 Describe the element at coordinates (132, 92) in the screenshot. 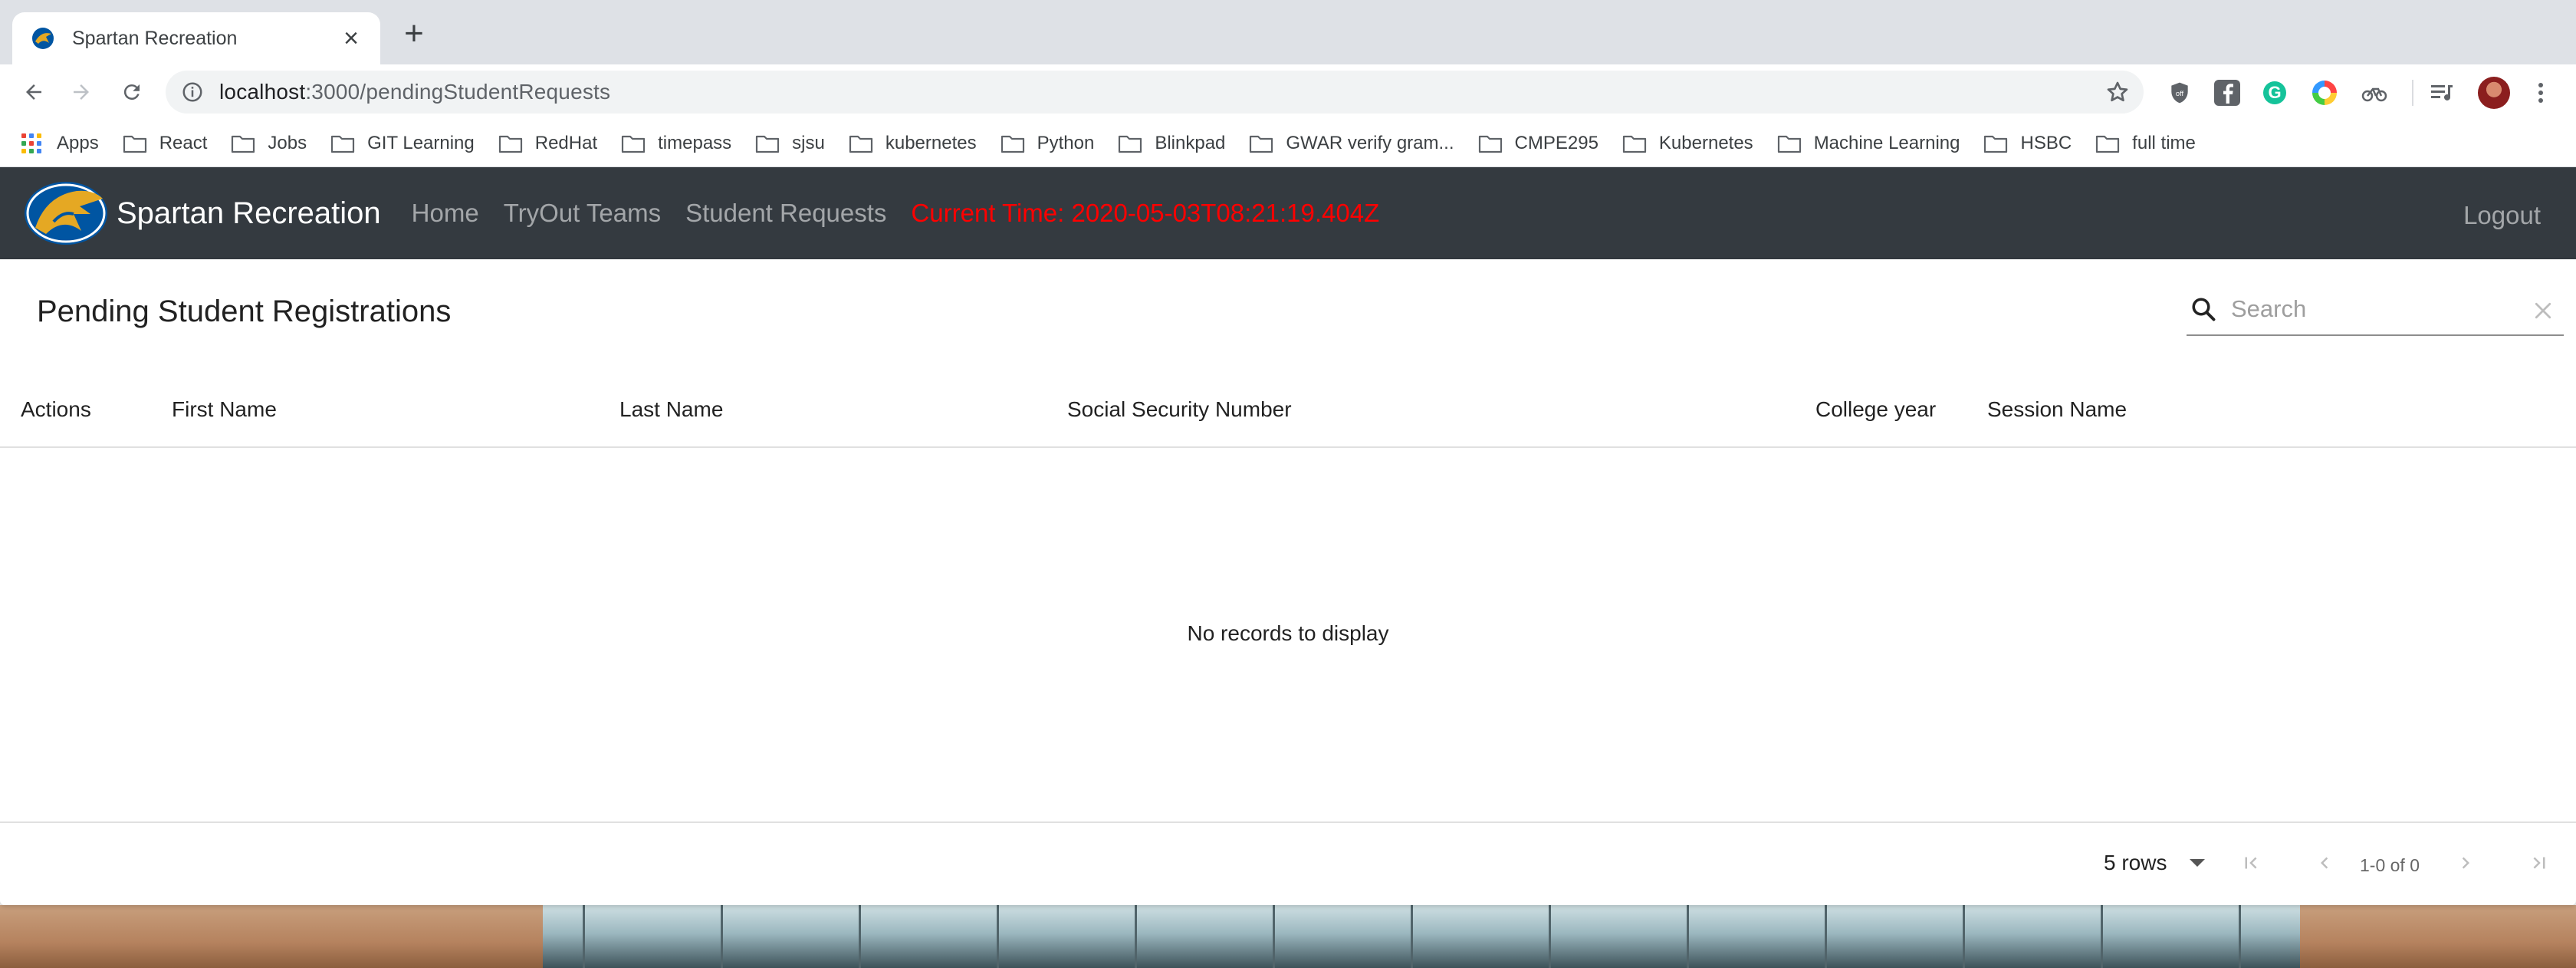

I see `reload-button` at that location.